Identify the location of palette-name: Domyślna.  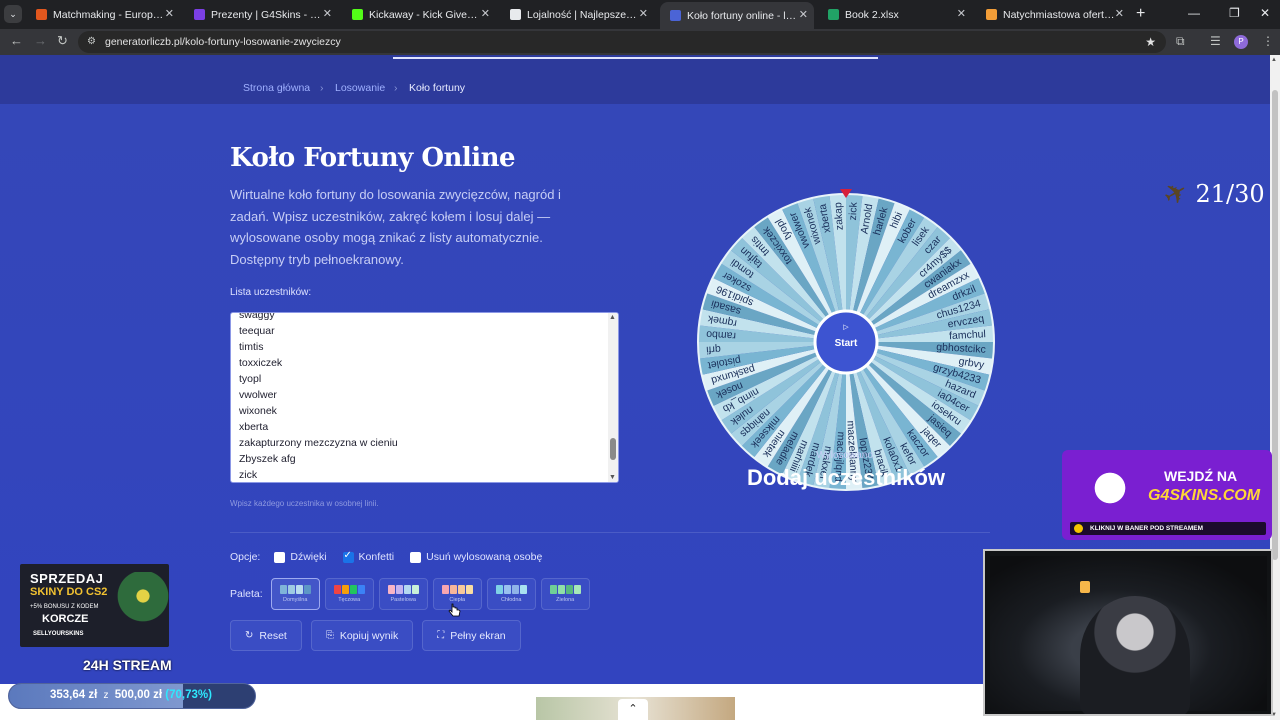
(295, 600).